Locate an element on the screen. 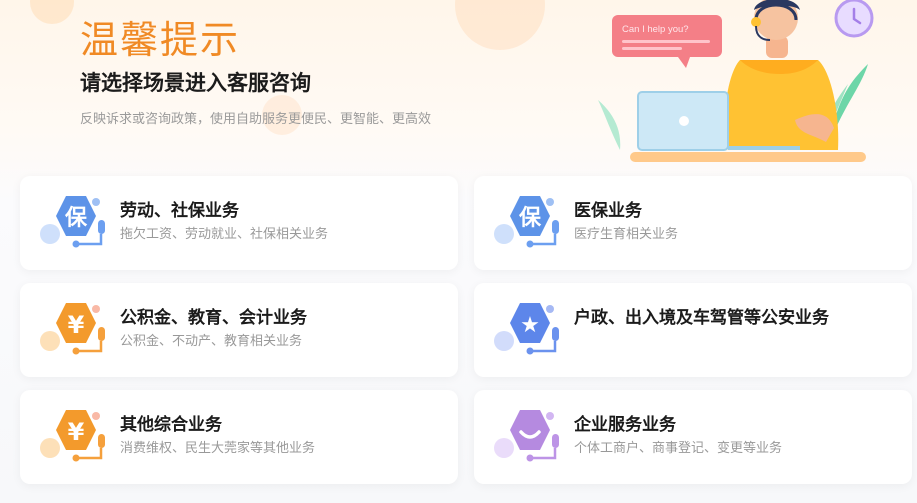 The height and width of the screenshot is (503, 917). service-card-housing-fund-education: ¥ 公积金、教育、会计业务 公积金、不动产、教育相关业务 is located at coordinates (239, 330).